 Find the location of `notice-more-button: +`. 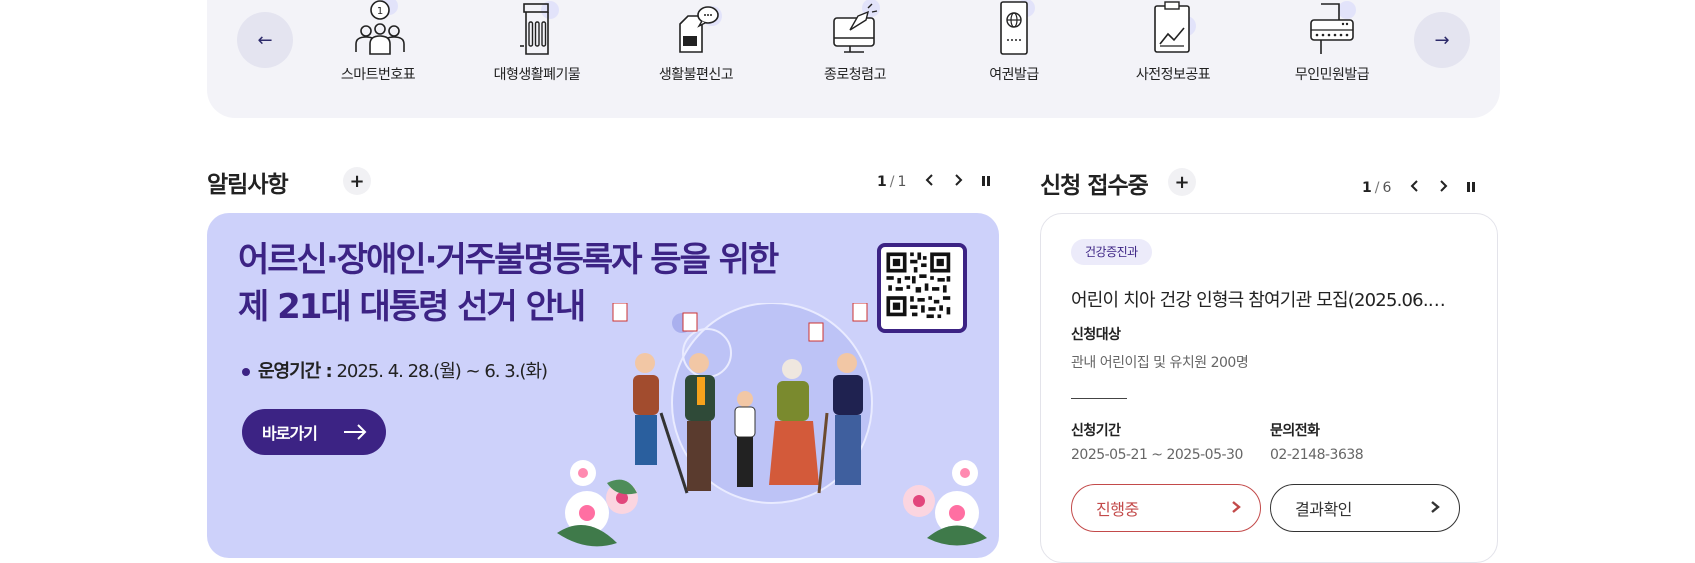

notice-more-button: + is located at coordinates (357, 181).